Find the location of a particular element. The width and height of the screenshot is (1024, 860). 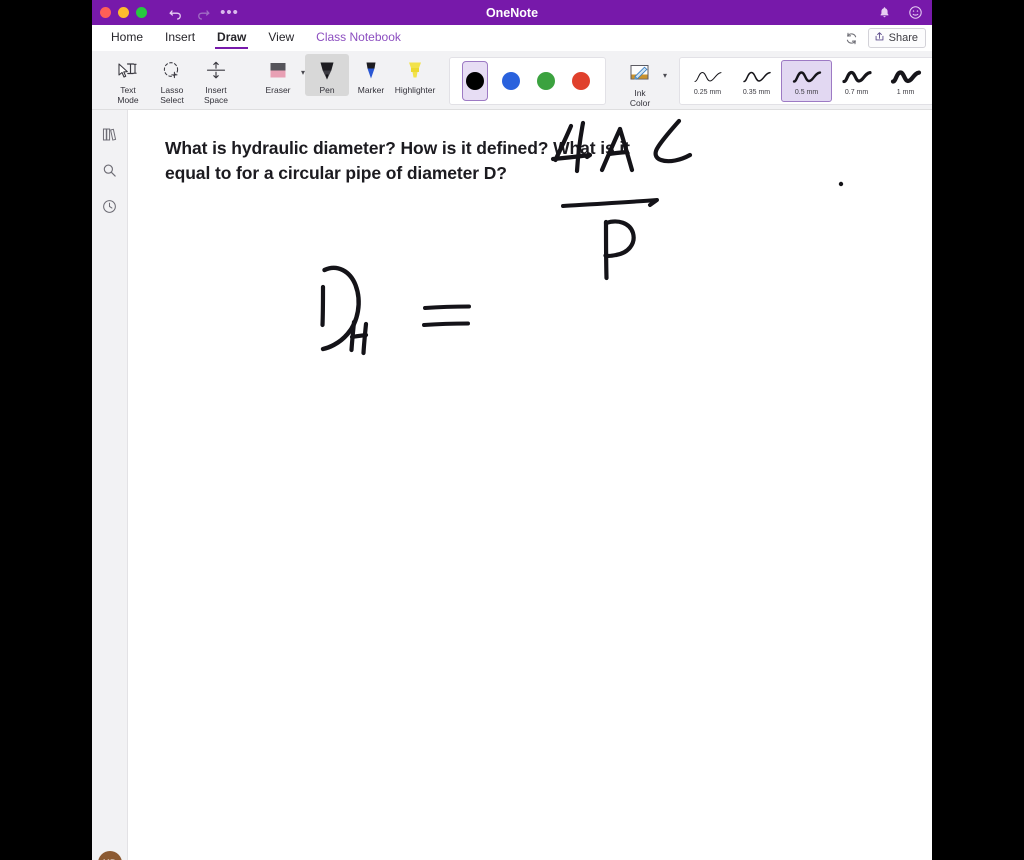

thickness-label-1: 0.35 mm is located at coordinates (756, 92).